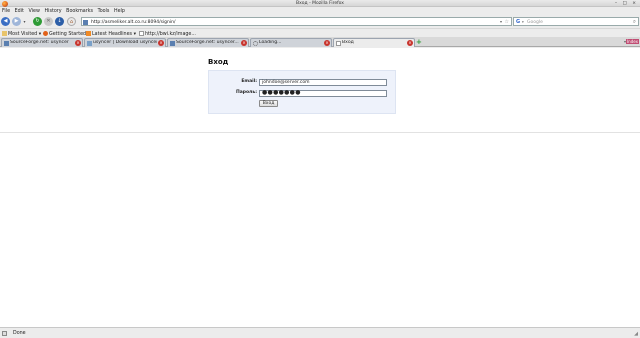 Image resolution: width=640 pixels, height=338 pixels. Describe the element at coordinates (133, 22) in the screenshot. I see `address-url: http://asmeliker.alt.co.ru:8094/signin/` at that location.